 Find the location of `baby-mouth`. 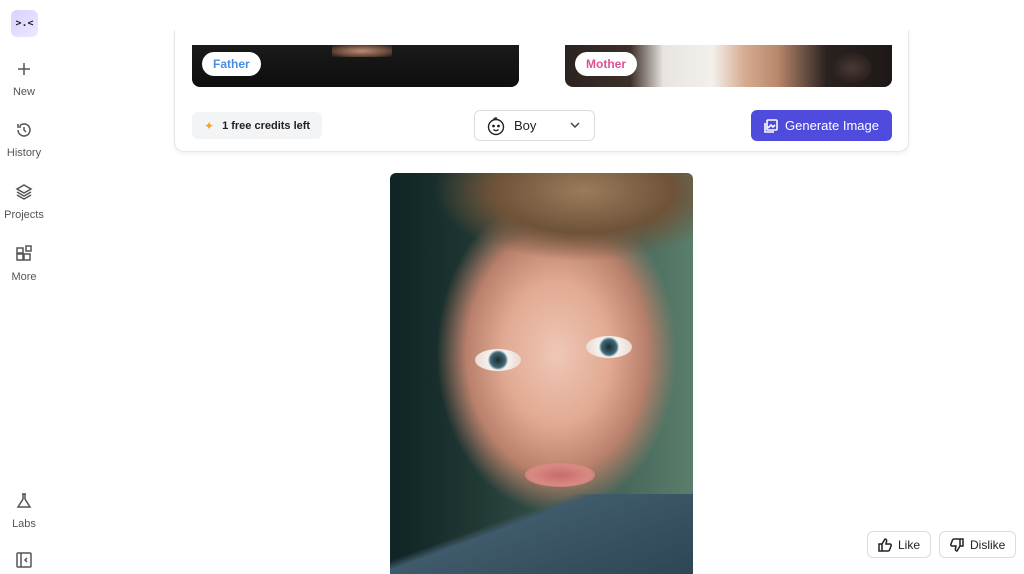

baby-mouth is located at coordinates (560, 475).